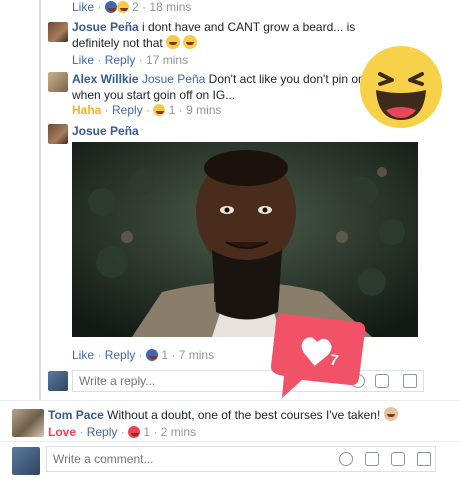 Image resolution: width=460 pixels, height=483 pixels. Describe the element at coordinates (134, 432) in the screenshot. I see `love-reaction-icon` at that location.